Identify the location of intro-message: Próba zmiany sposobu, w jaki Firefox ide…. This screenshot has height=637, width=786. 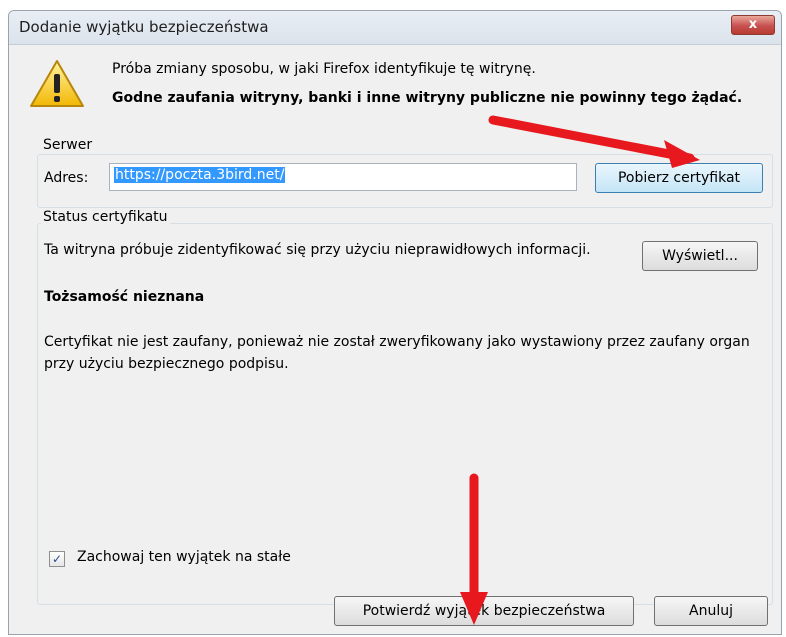
(324, 69).